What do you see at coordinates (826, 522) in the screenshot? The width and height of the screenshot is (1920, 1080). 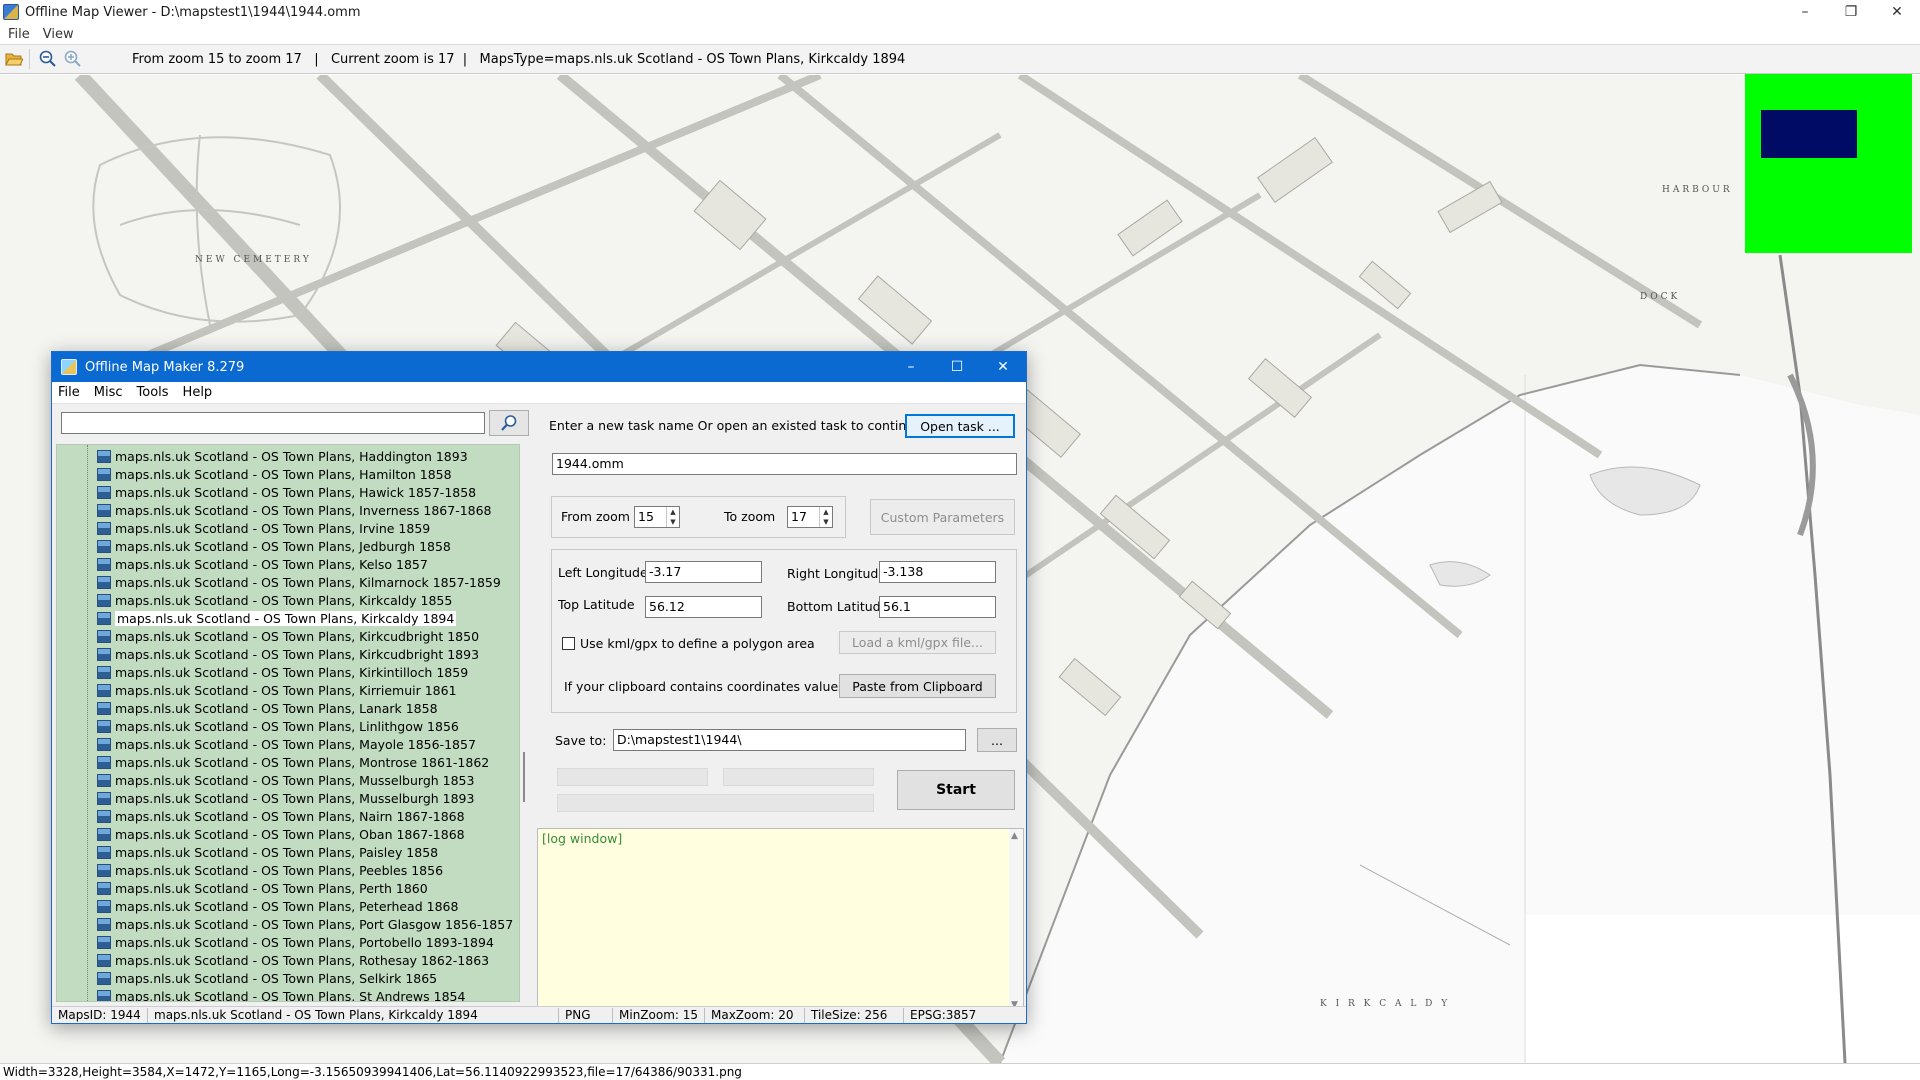 I see `to-zoom-down-icon: ▼` at bounding box center [826, 522].